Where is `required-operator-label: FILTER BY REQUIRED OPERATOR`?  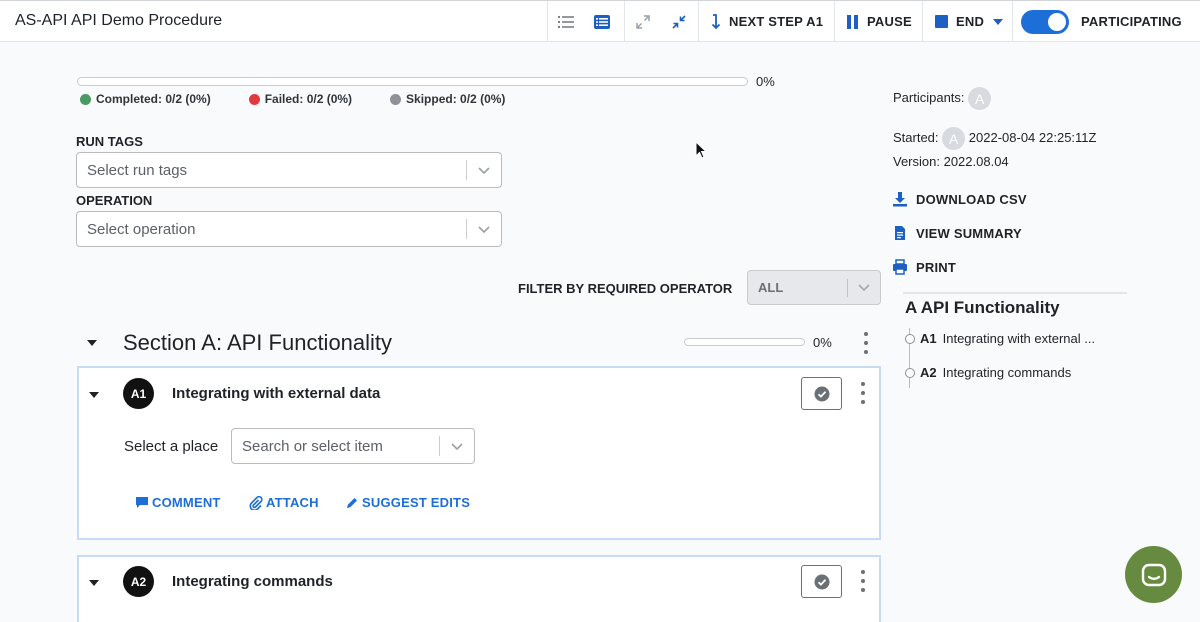 required-operator-label: FILTER BY REQUIRED OPERATOR is located at coordinates (625, 288).